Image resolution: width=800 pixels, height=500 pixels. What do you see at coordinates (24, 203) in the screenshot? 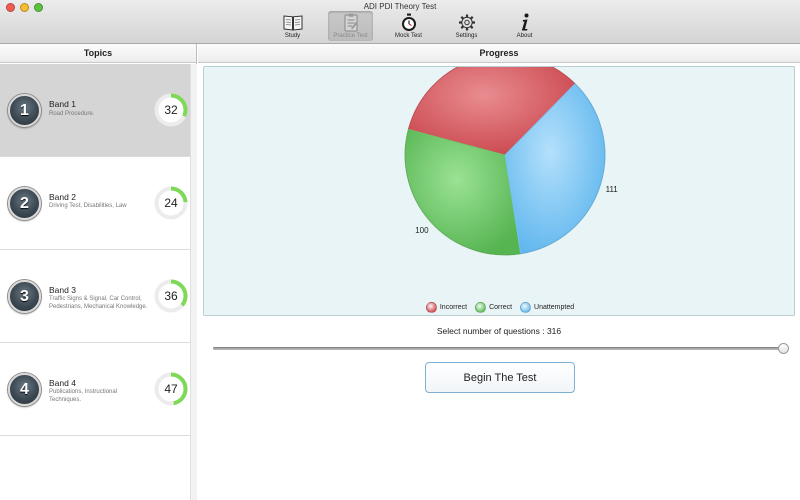
I see `band-number-badge: 2` at bounding box center [24, 203].